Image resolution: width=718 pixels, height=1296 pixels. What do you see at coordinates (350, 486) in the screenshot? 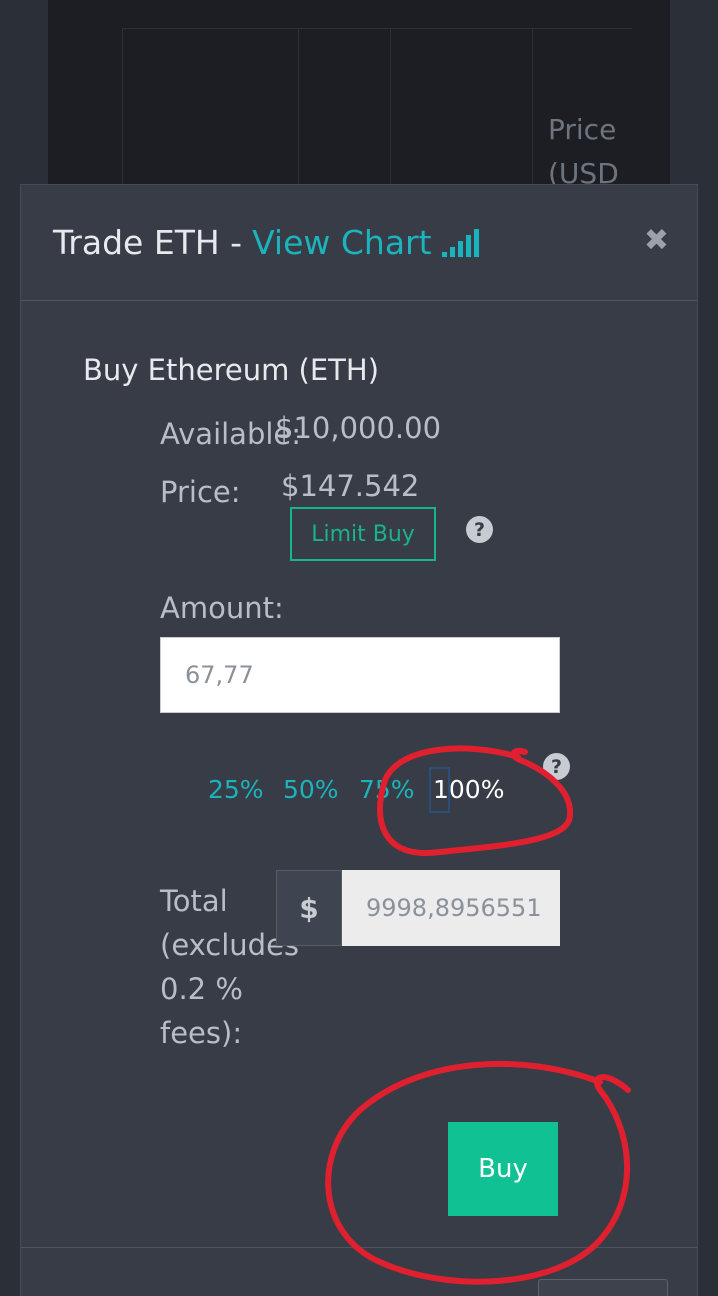
I see `price-value: $147.542` at bounding box center [350, 486].